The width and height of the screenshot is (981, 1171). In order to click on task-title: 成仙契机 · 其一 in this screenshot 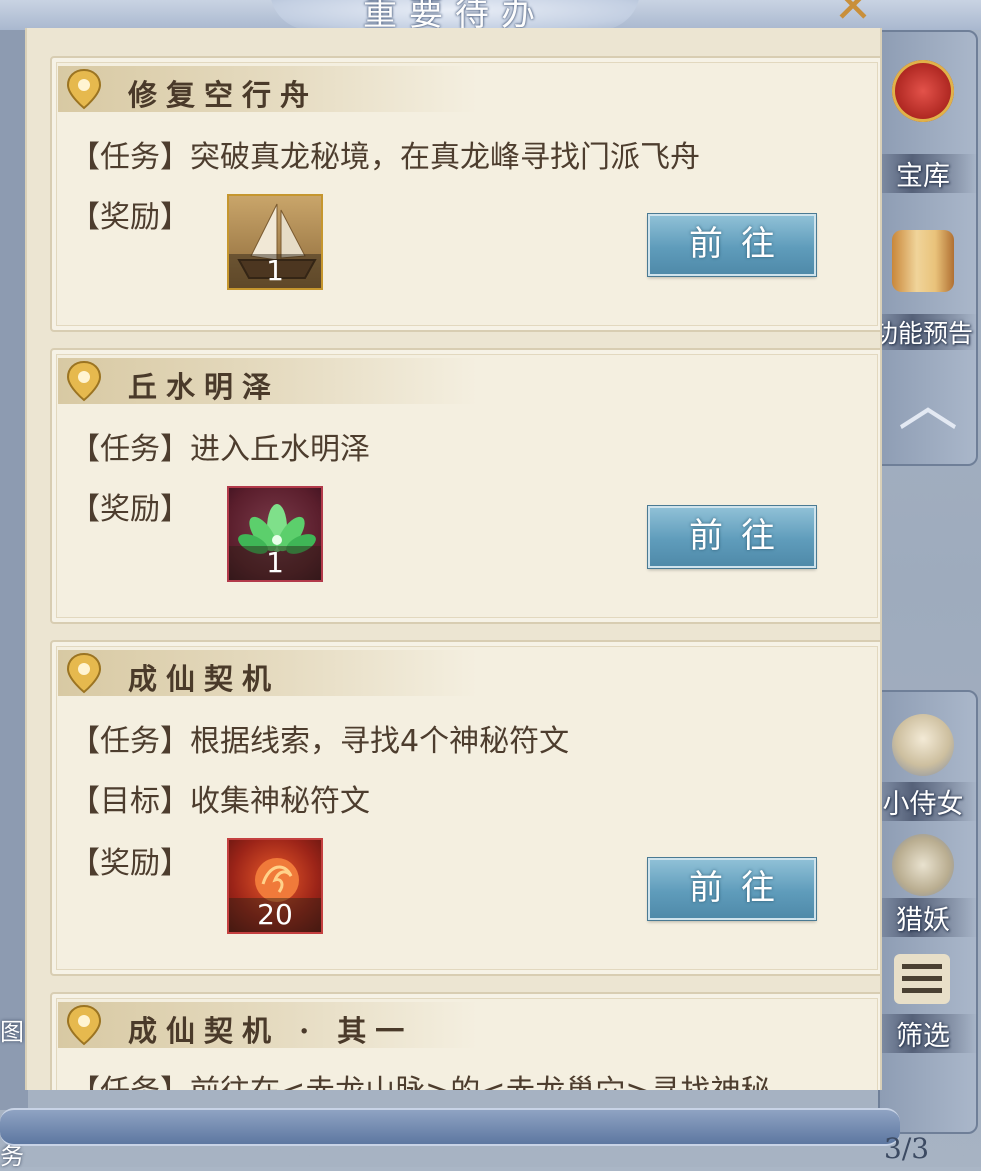, I will do `click(271, 1031)`.